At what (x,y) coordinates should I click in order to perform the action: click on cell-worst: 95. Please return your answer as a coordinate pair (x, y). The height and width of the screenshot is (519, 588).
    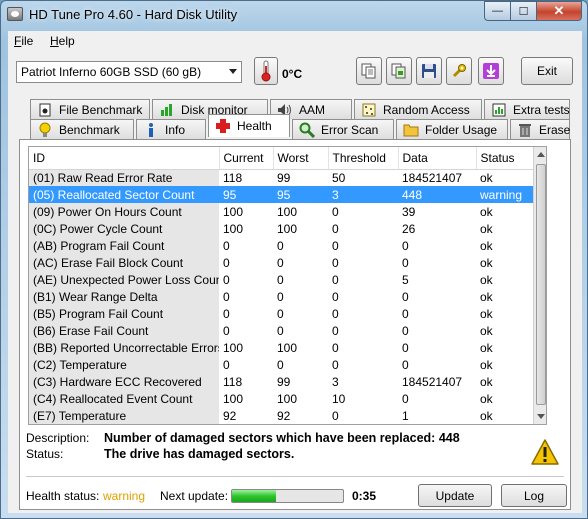
    Looking at the image, I should click on (300, 194).